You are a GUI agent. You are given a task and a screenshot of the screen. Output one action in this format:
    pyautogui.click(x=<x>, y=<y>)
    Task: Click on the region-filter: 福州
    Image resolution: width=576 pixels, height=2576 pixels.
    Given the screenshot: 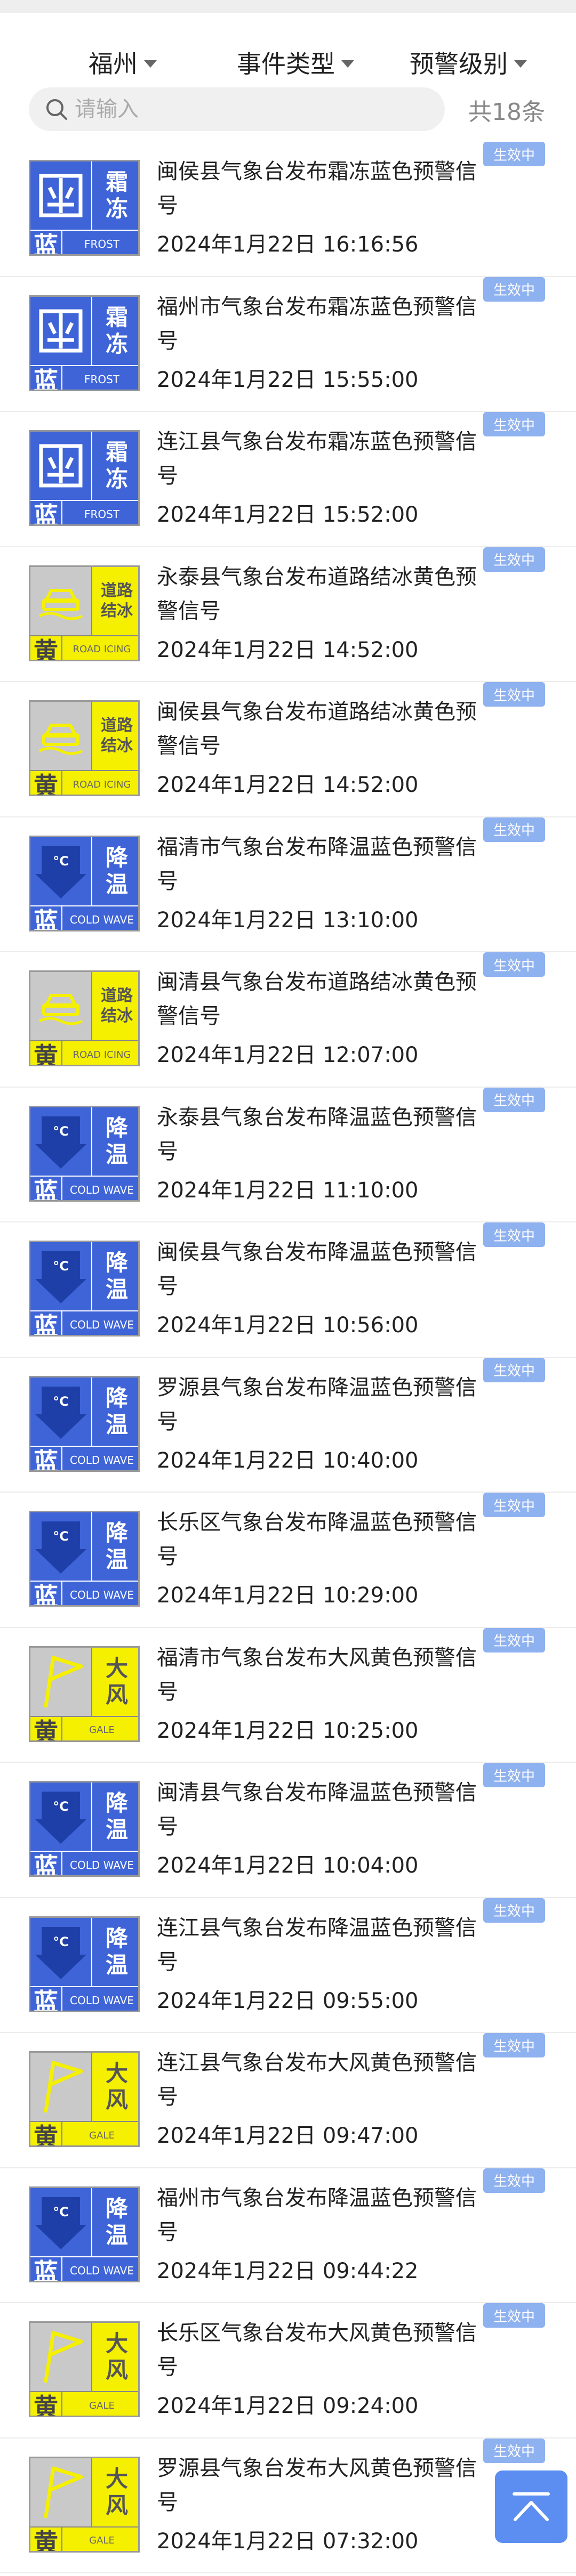 What is the action you would take?
    pyautogui.click(x=123, y=62)
    